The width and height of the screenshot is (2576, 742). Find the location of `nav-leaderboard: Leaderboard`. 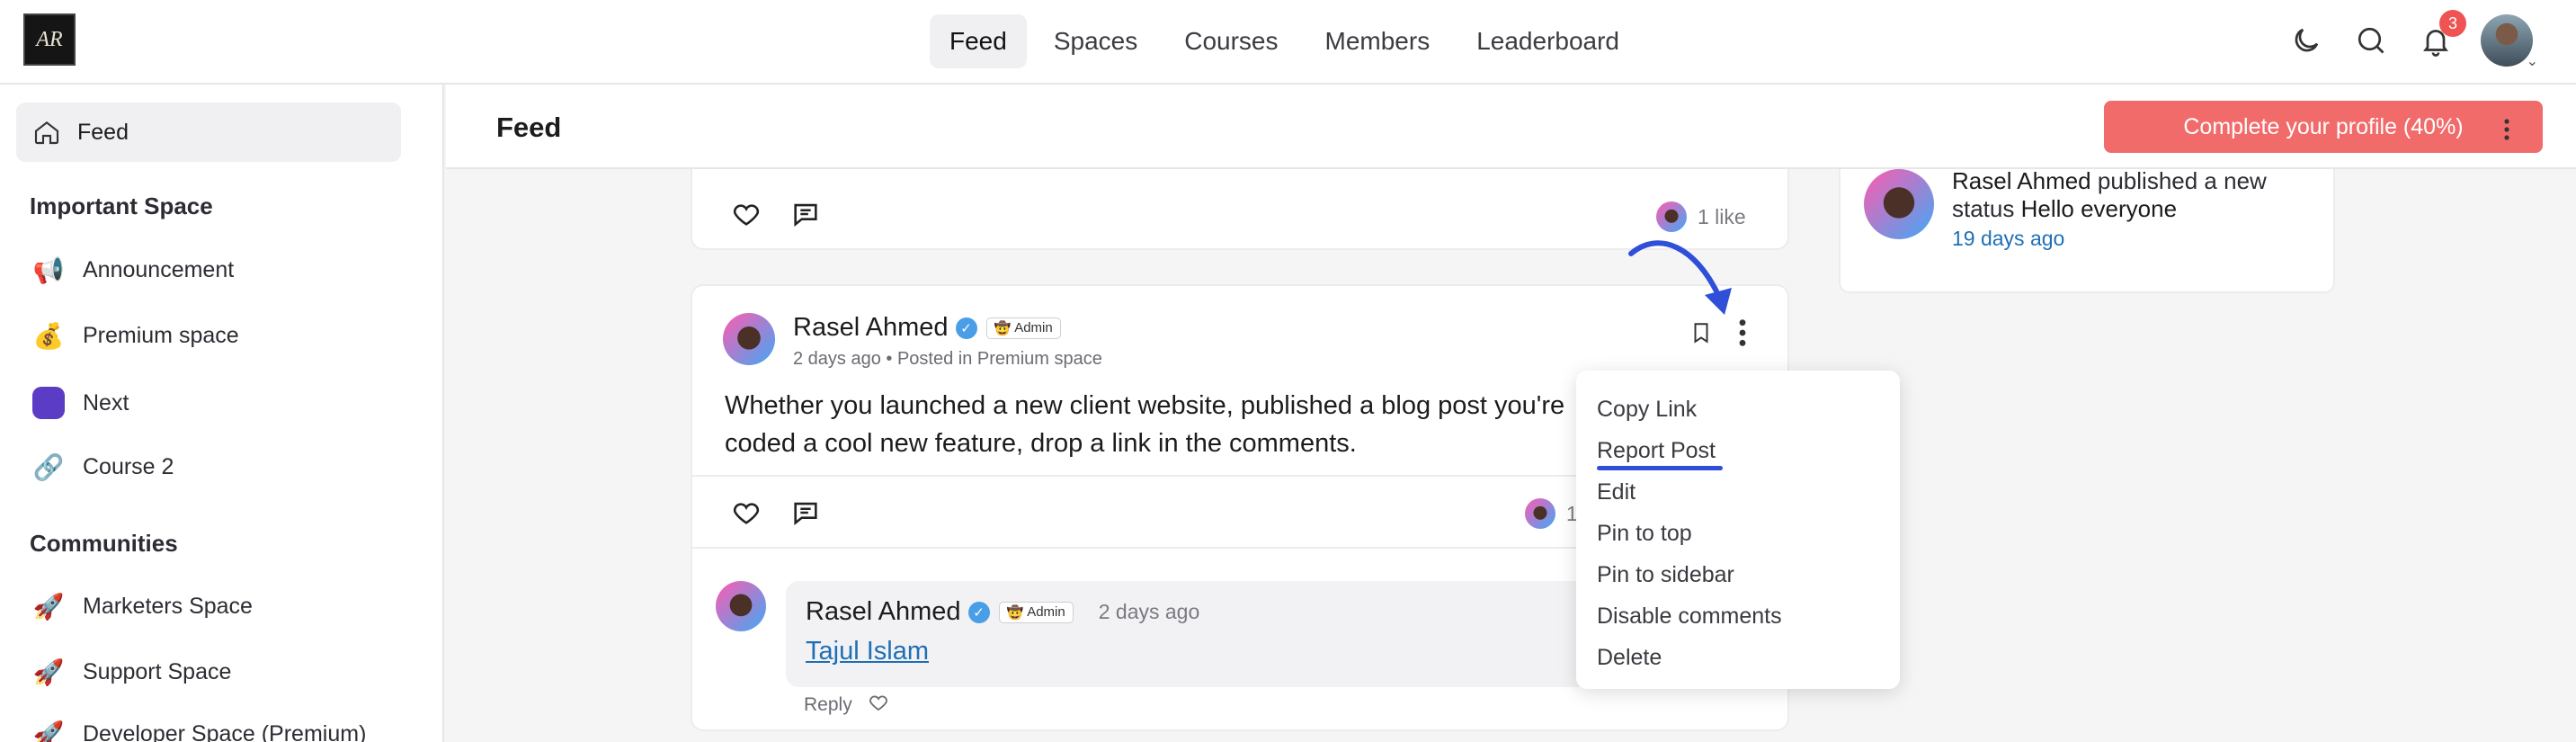

nav-leaderboard: Leaderboard is located at coordinates (1548, 41).